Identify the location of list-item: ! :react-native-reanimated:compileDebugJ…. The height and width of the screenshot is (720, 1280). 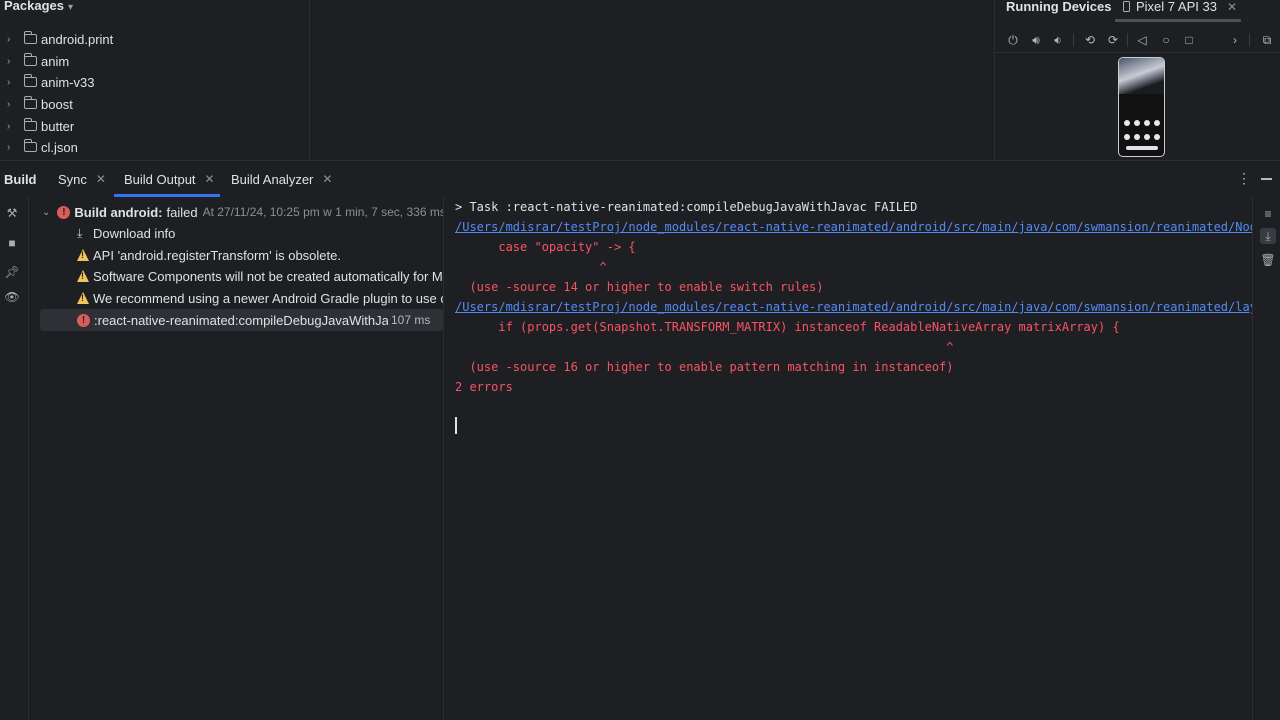
(241, 320).